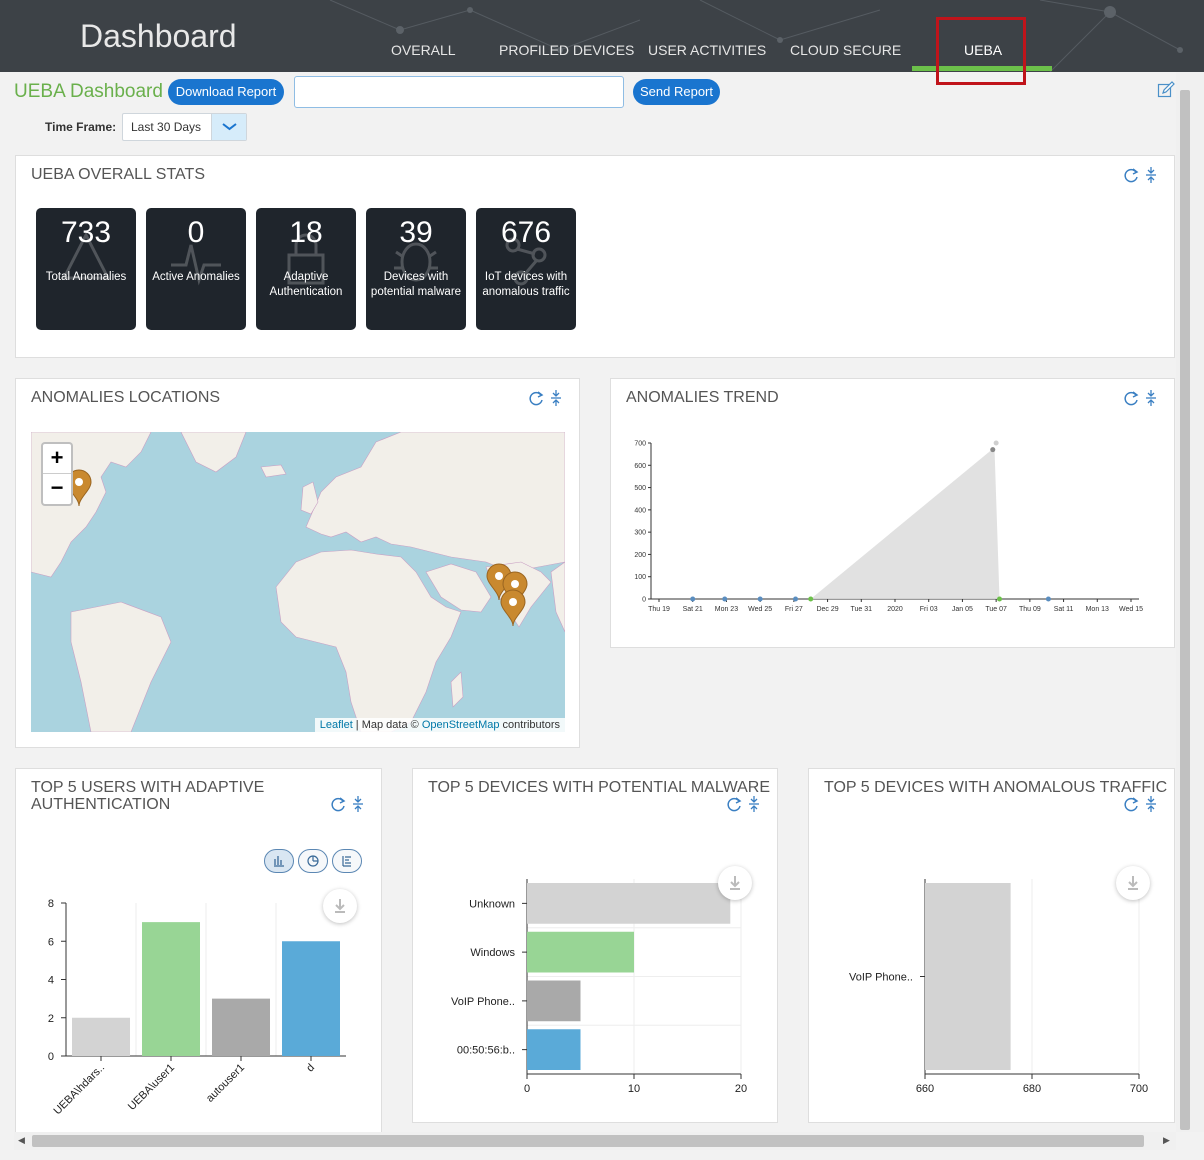 The image size is (1204, 1160). What do you see at coordinates (306, 269) in the screenshot?
I see `stat-adaptive-authentication: 18 Adaptive Authentication` at bounding box center [306, 269].